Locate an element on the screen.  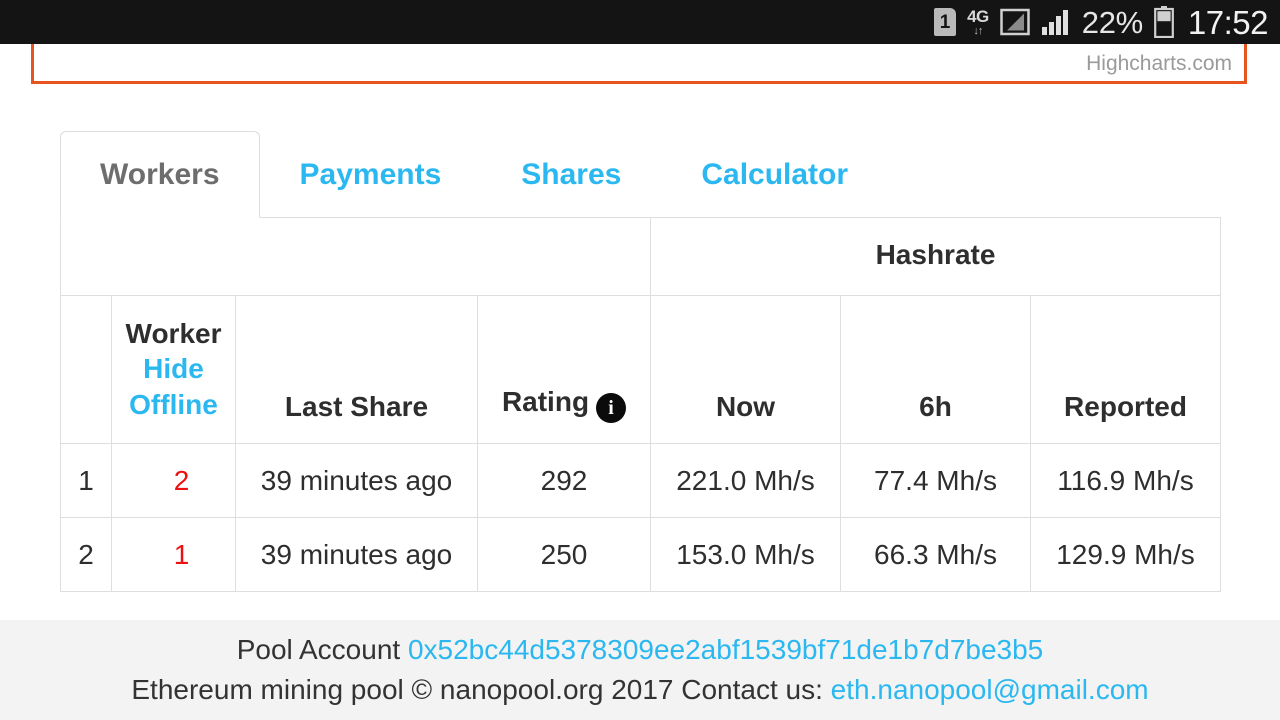
sim-card-icon: 1 is located at coordinates (945, 22).